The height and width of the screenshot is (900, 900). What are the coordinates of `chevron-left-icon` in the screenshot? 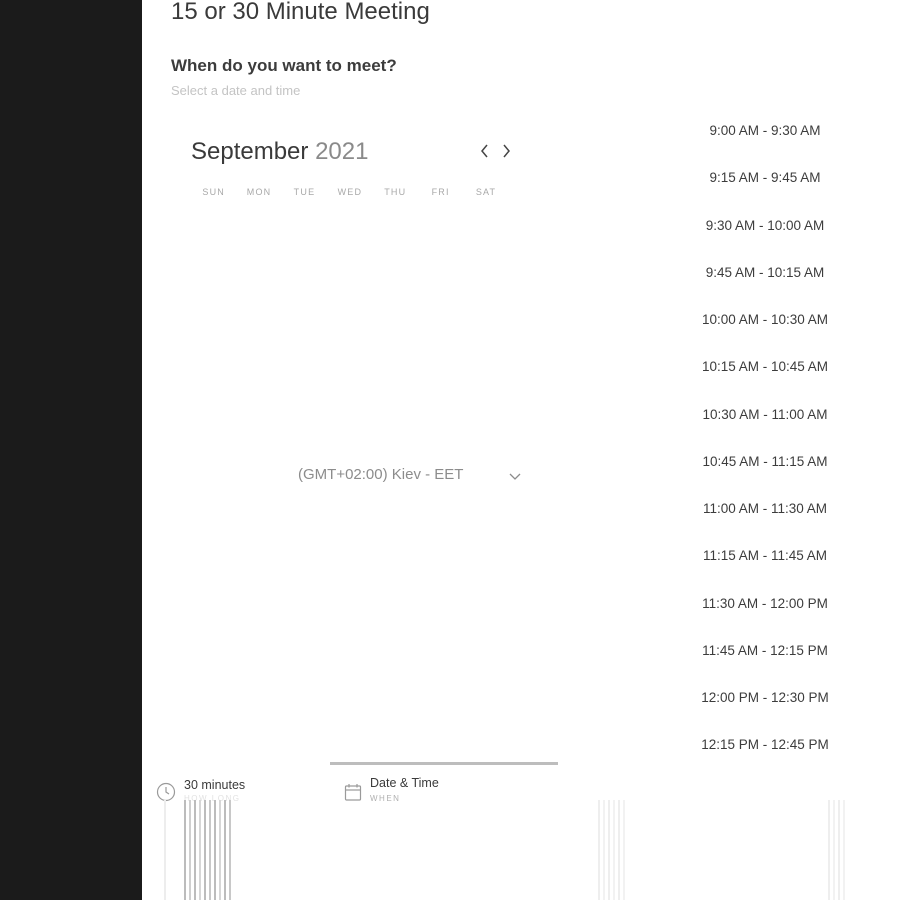 It's located at (484, 151).